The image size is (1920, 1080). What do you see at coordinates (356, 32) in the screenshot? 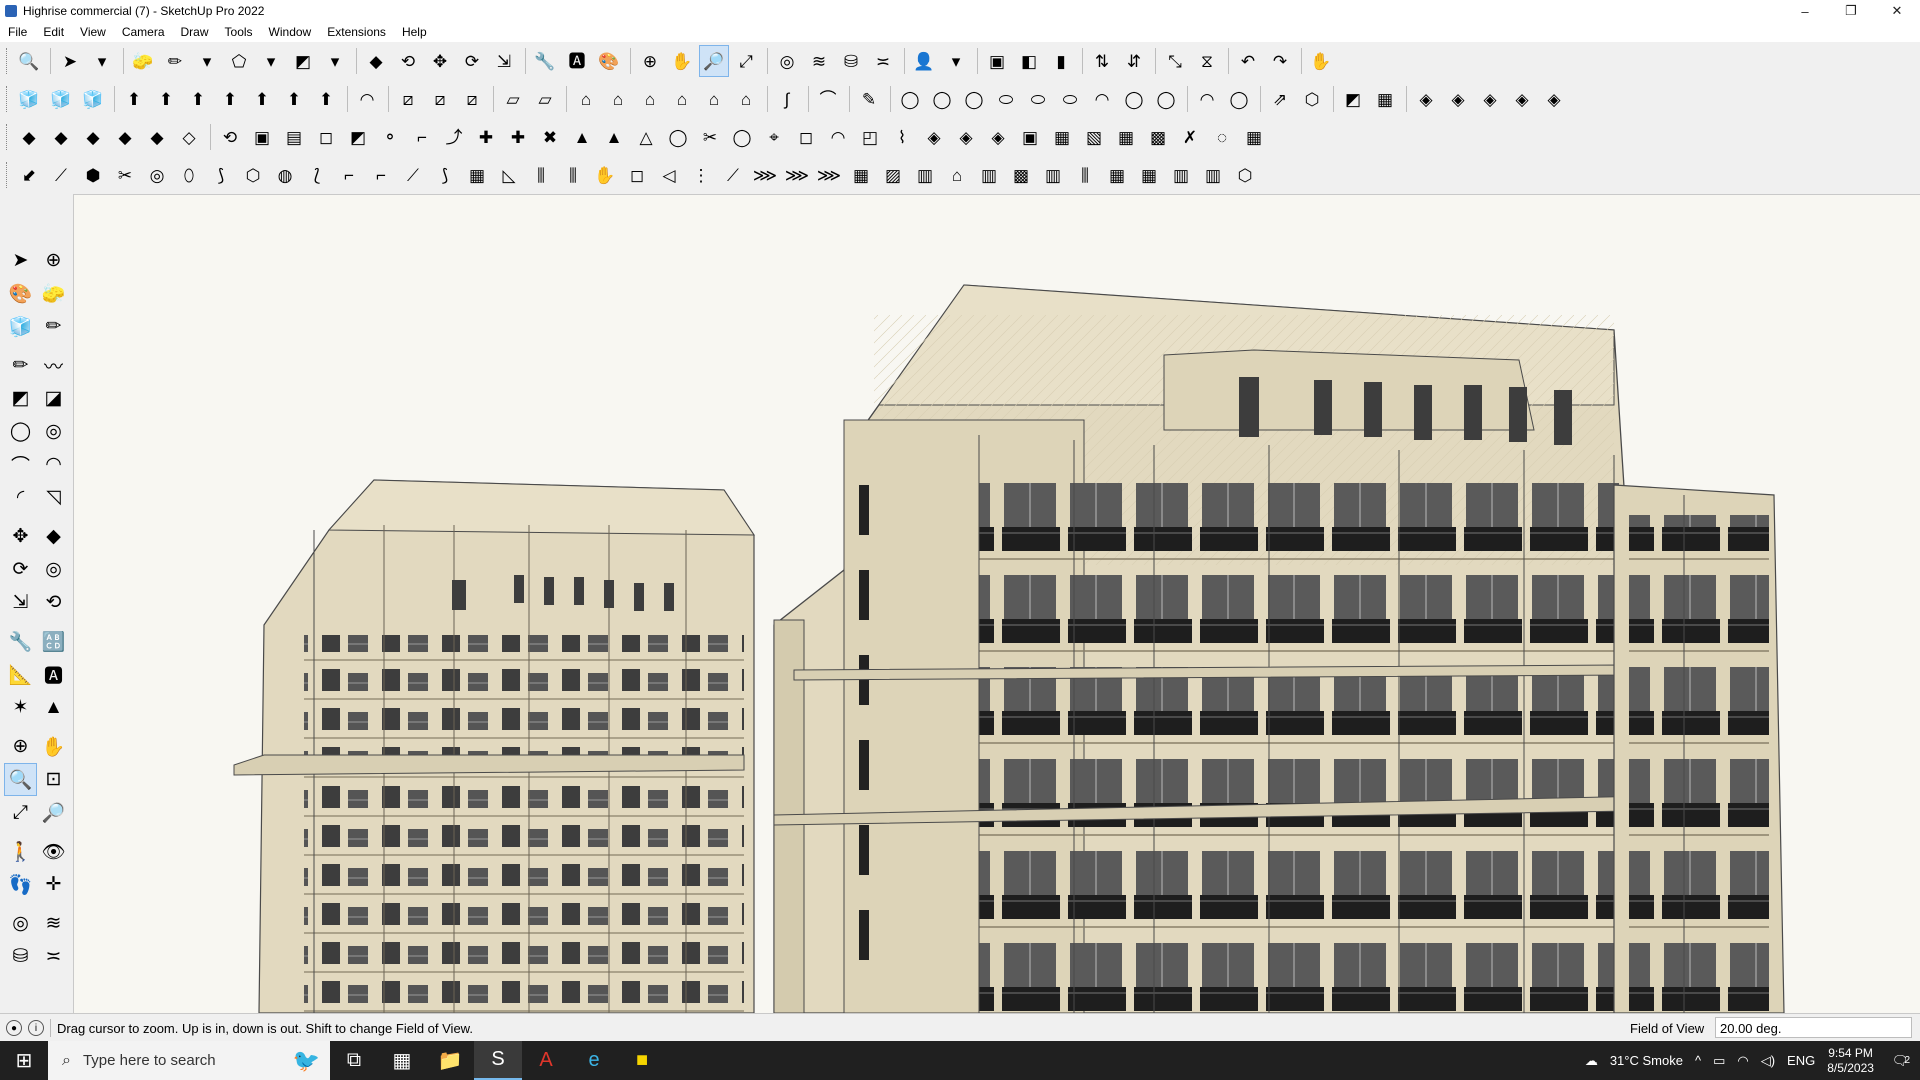
I see `menu-extensions: Extensions` at bounding box center [356, 32].